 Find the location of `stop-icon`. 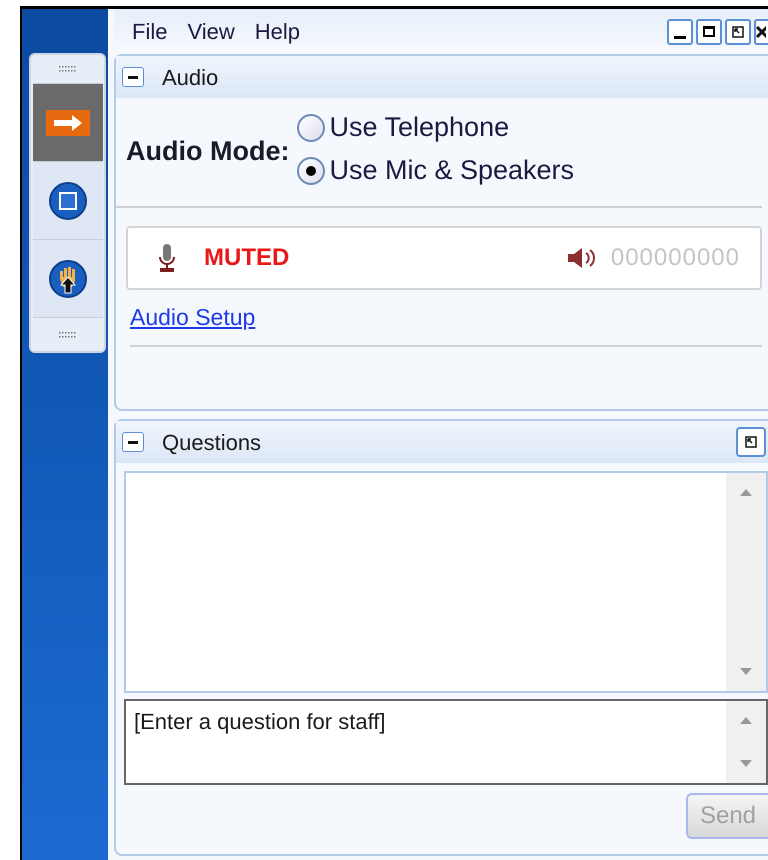

stop-icon is located at coordinates (68, 200).